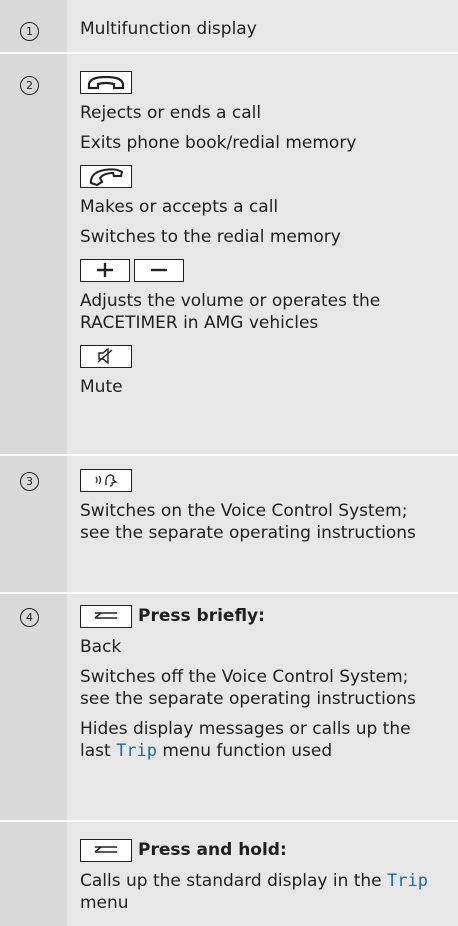 The image size is (458, 926). I want to click on row-number-cell, so click(33, 874).